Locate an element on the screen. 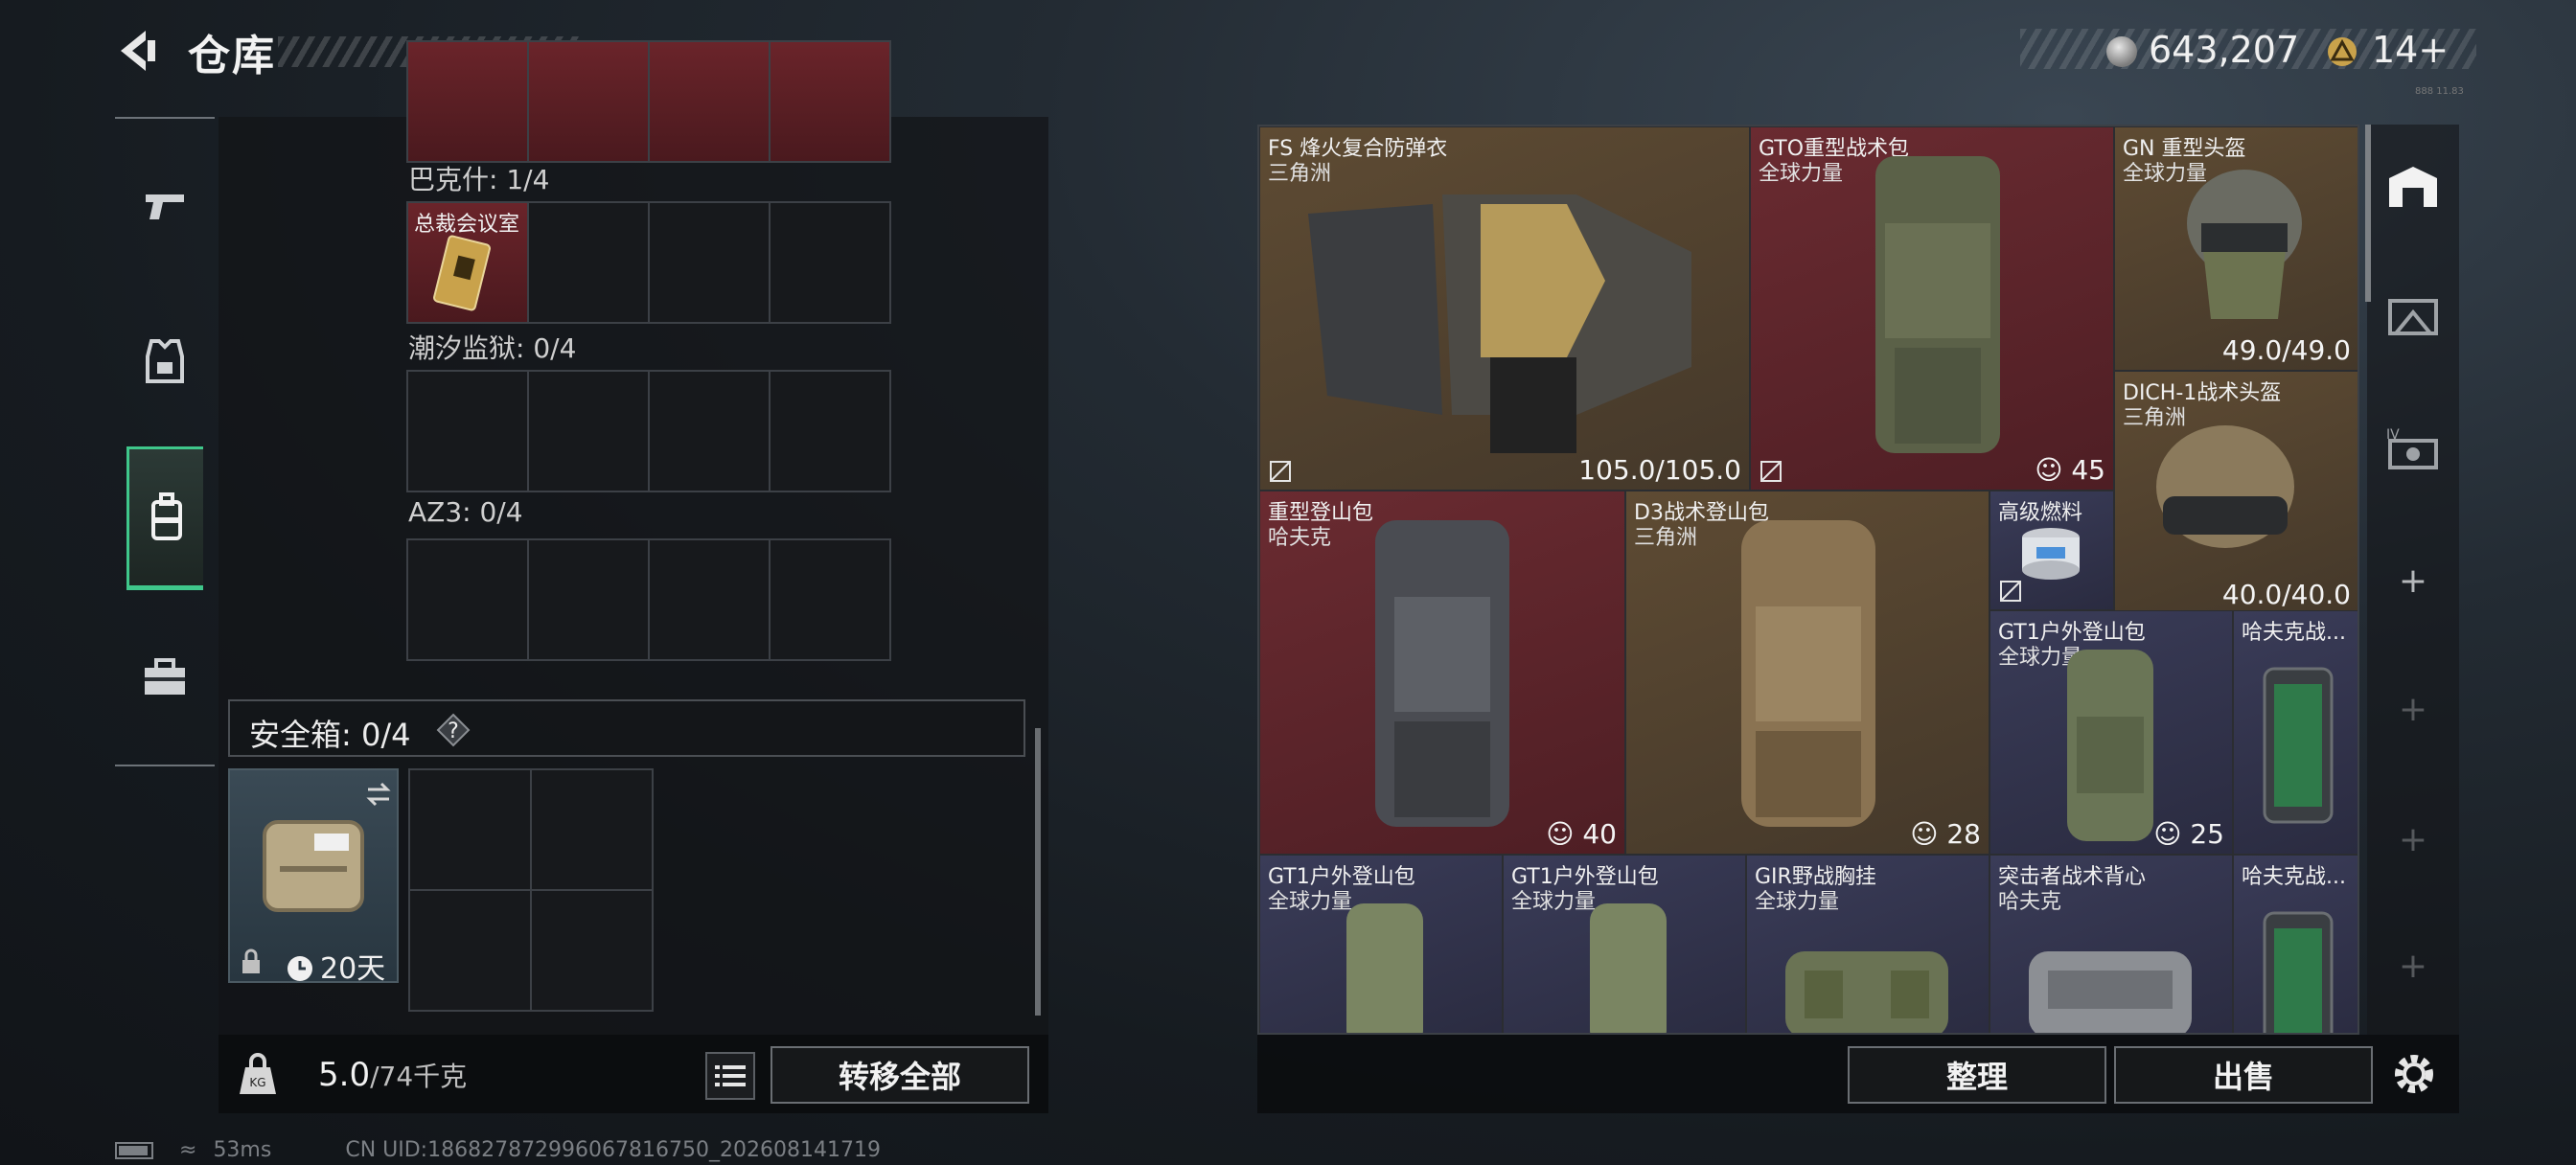 The width and height of the screenshot is (2576, 1165). stash-scrollbar is located at coordinates (2368, 213).